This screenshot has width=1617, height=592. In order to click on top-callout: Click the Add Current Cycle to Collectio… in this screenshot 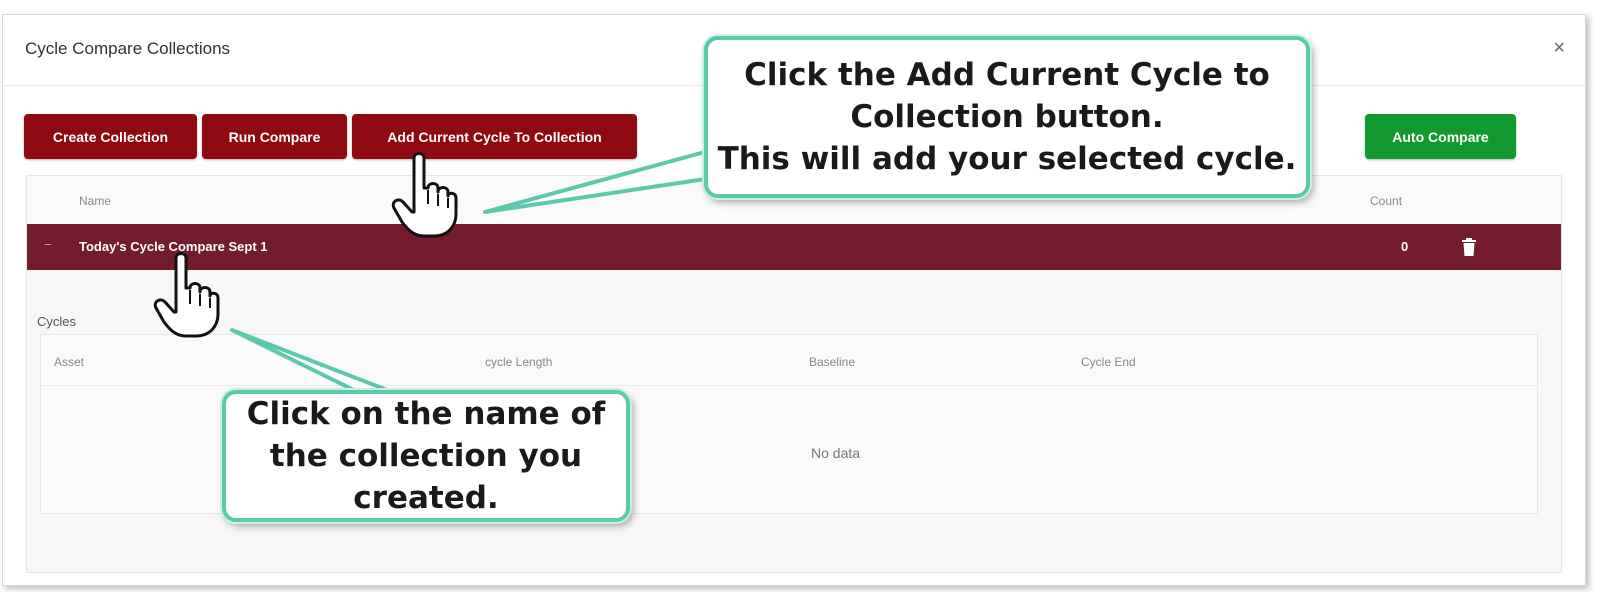, I will do `click(1007, 117)`.